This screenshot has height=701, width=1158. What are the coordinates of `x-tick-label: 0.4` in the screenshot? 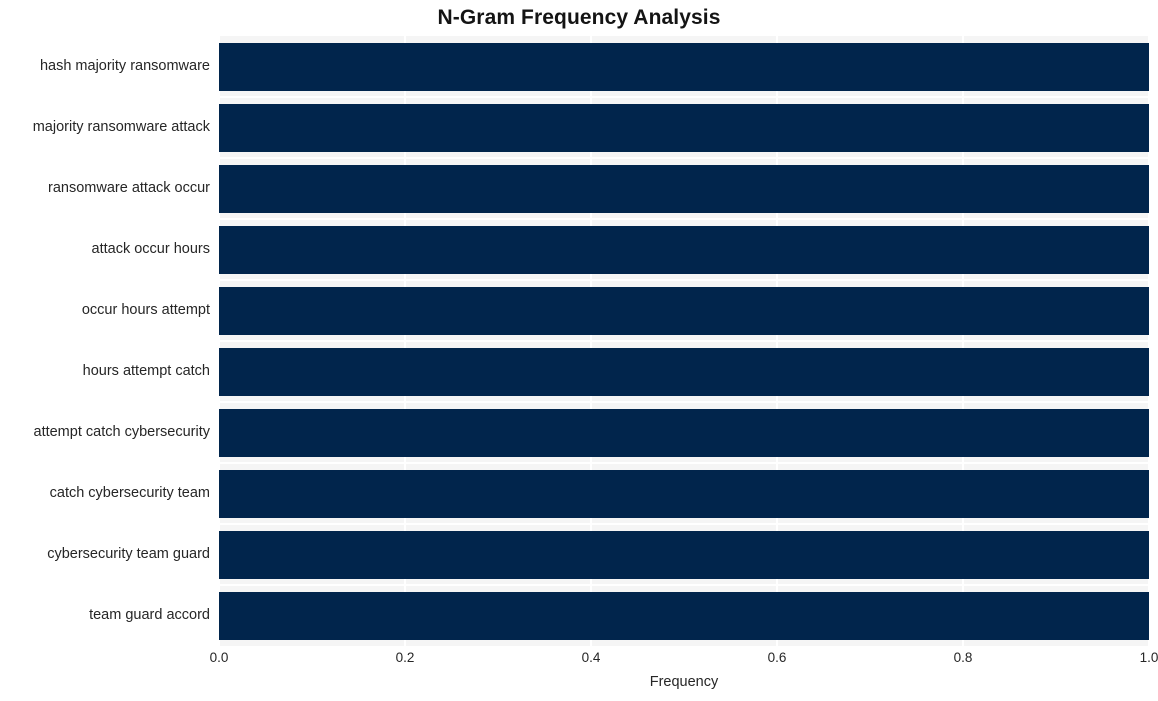 It's located at (591, 657).